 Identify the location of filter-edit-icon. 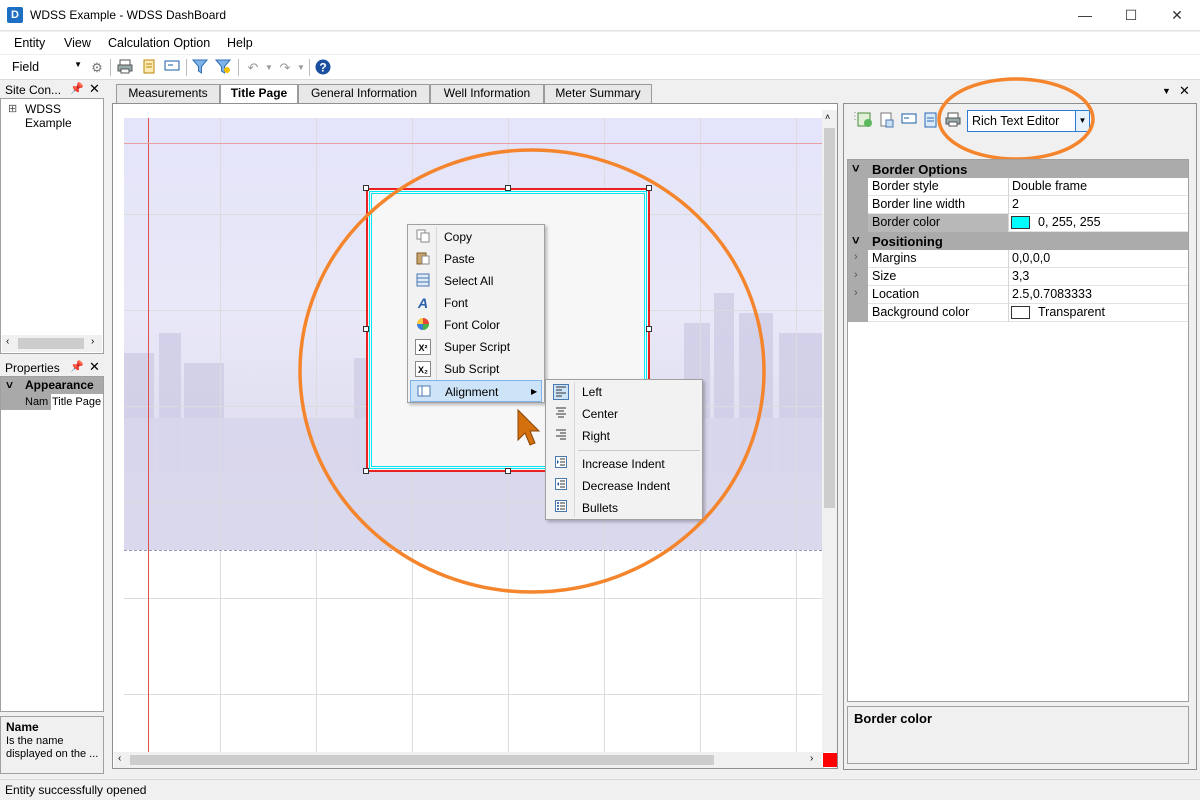
(223, 67).